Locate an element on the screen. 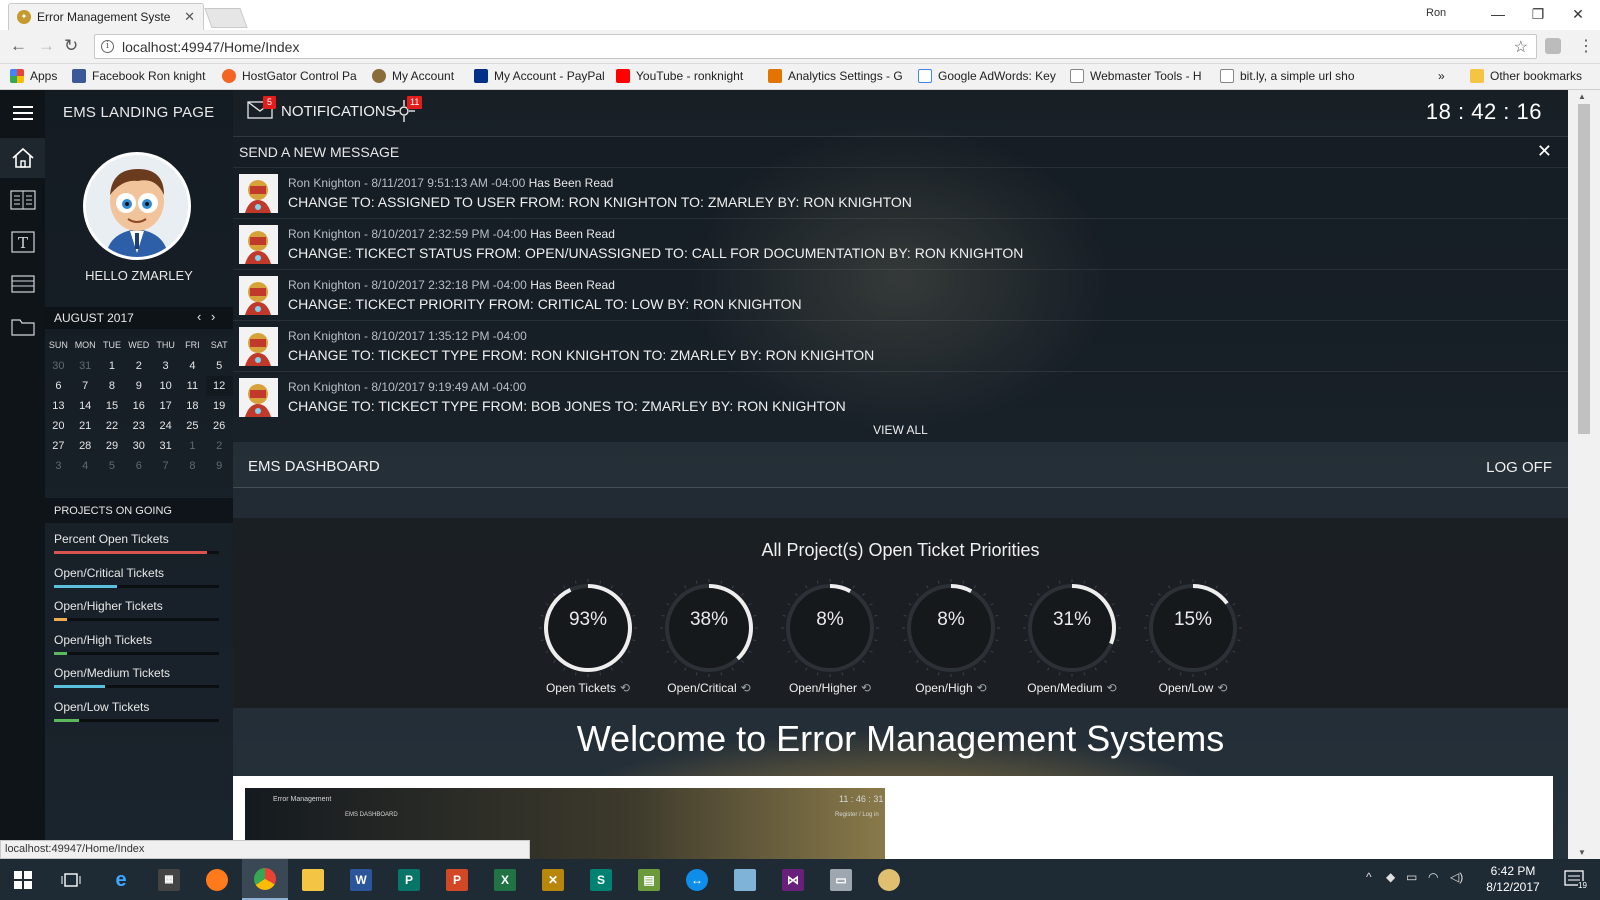  user-avatar is located at coordinates (137, 206).